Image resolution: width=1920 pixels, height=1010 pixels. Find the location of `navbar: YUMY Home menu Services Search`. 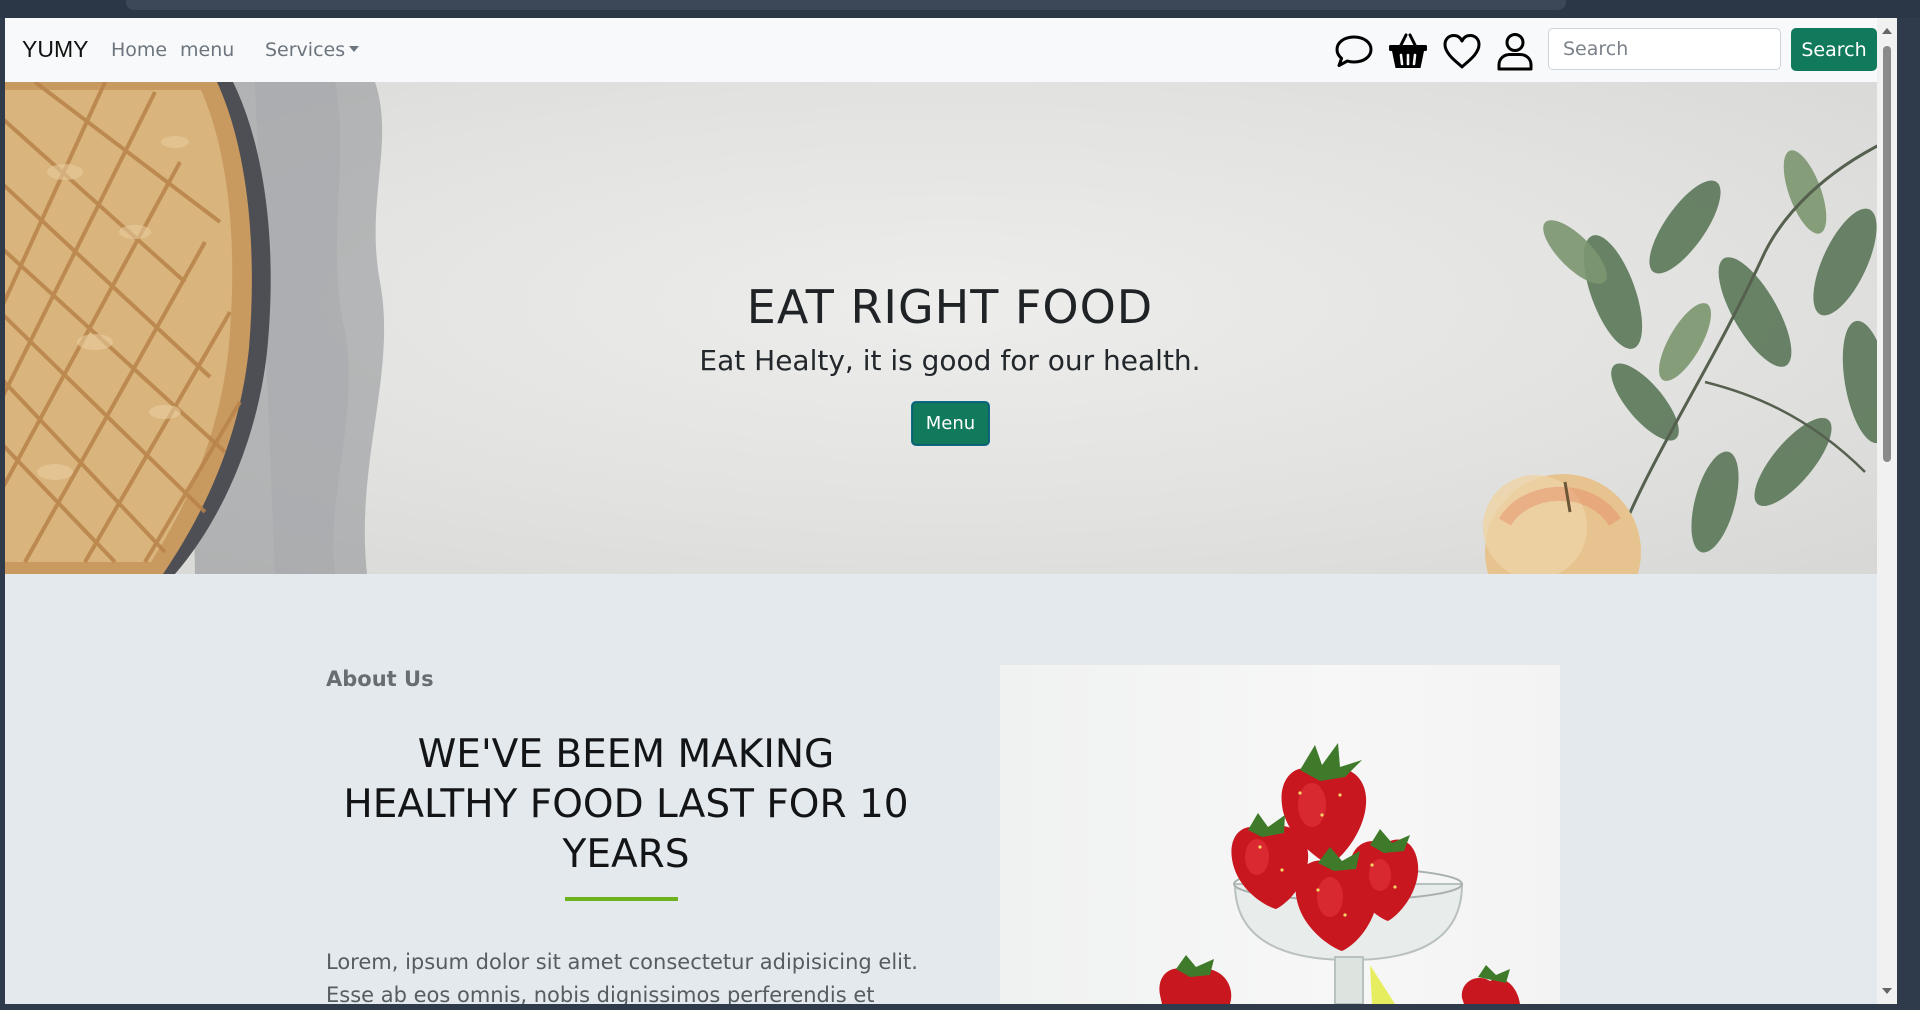

navbar: YUMY Home menu Services Search is located at coordinates (951, 50).